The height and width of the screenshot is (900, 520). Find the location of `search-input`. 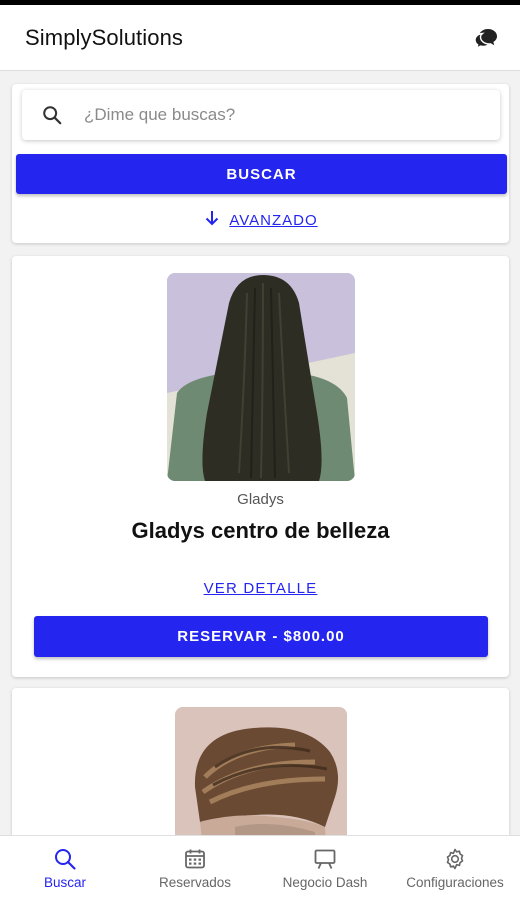

search-input is located at coordinates (274, 115).